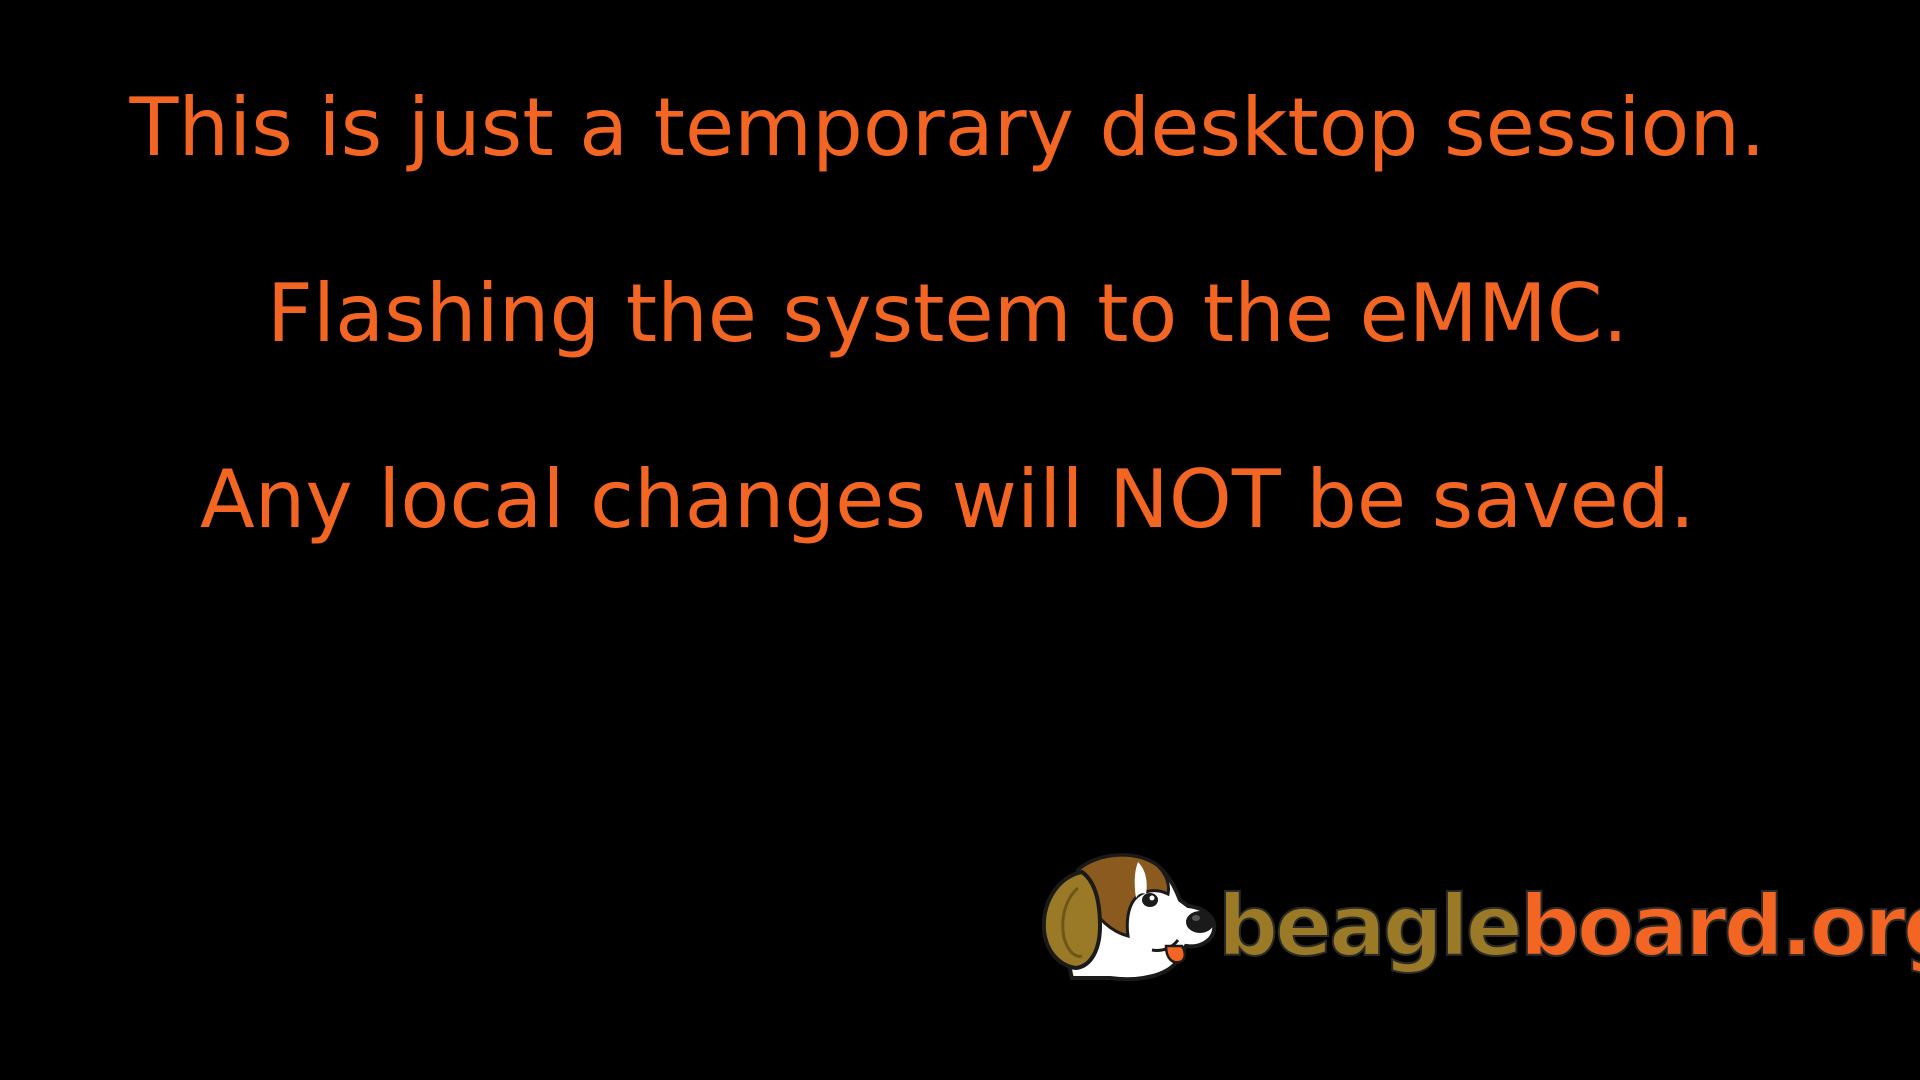 The height and width of the screenshot is (1080, 1920). Describe the element at coordinates (1129, 917) in the screenshot. I see `beagle-dog-head-icon` at that location.